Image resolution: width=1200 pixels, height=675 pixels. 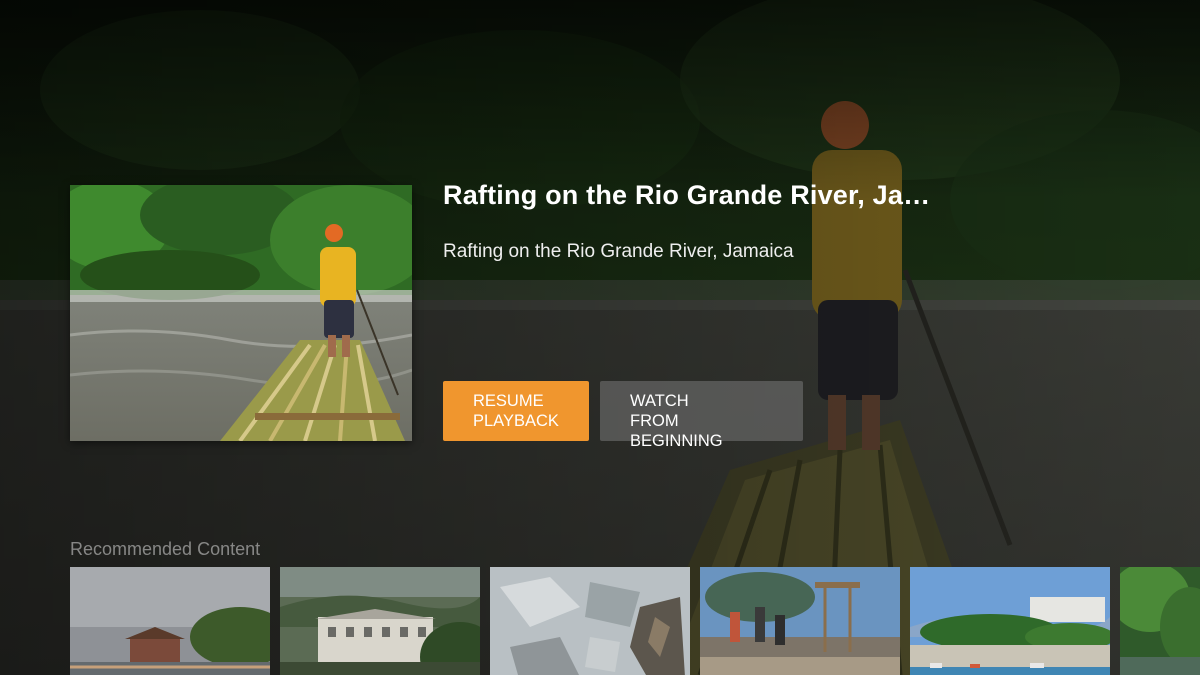 I want to click on recommended-card-tropical-beach, so click(x=170, y=621).